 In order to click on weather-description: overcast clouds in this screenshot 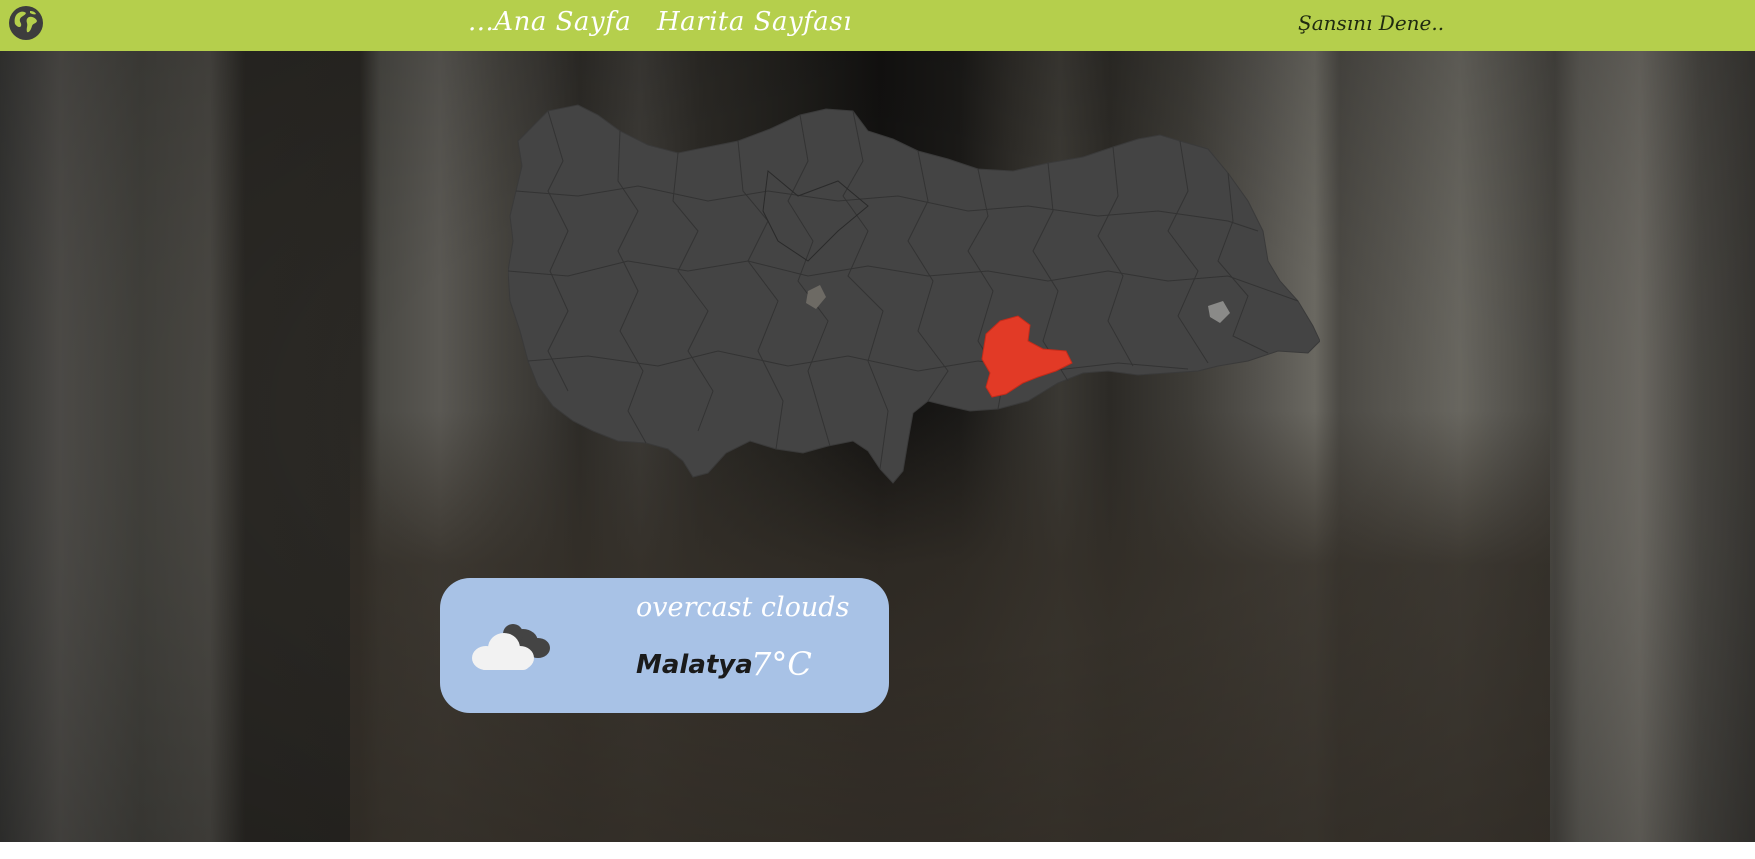, I will do `click(743, 607)`.